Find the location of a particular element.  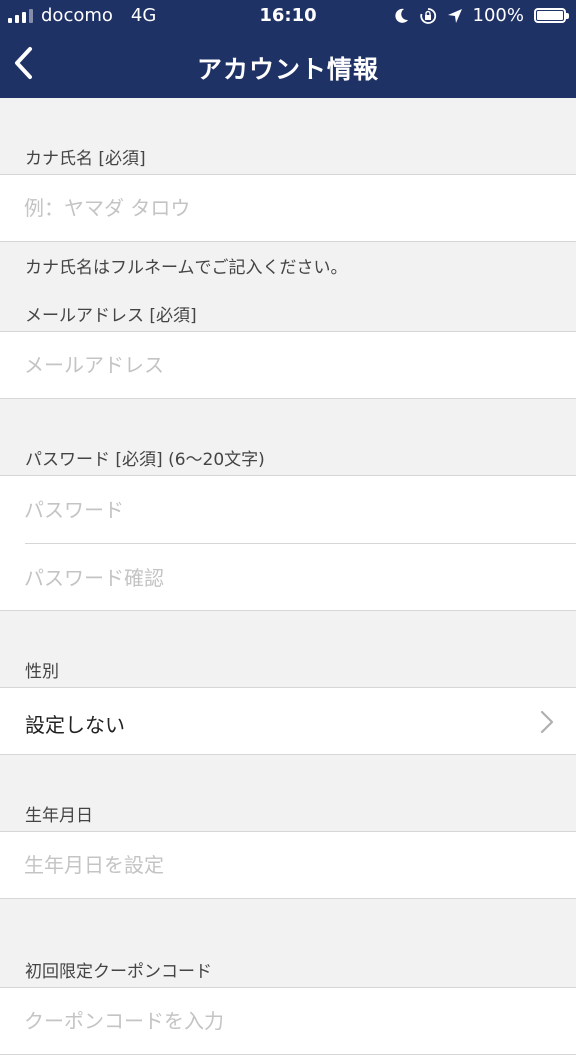

kana-name-input is located at coordinates (284, 208).